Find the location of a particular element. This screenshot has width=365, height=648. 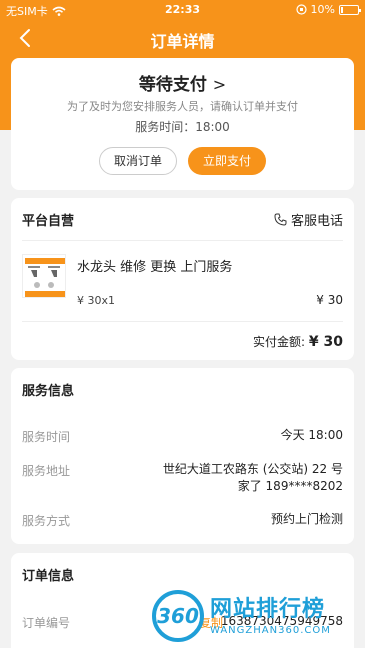

address-line: 世纪大道工农路东 (公交站) 22 号 is located at coordinates (252, 469).